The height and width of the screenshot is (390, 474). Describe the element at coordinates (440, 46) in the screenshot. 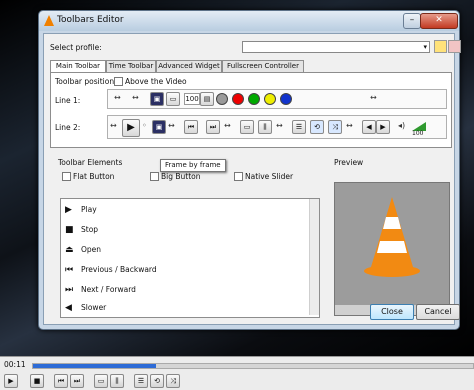

I see `new-profile-button` at that location.